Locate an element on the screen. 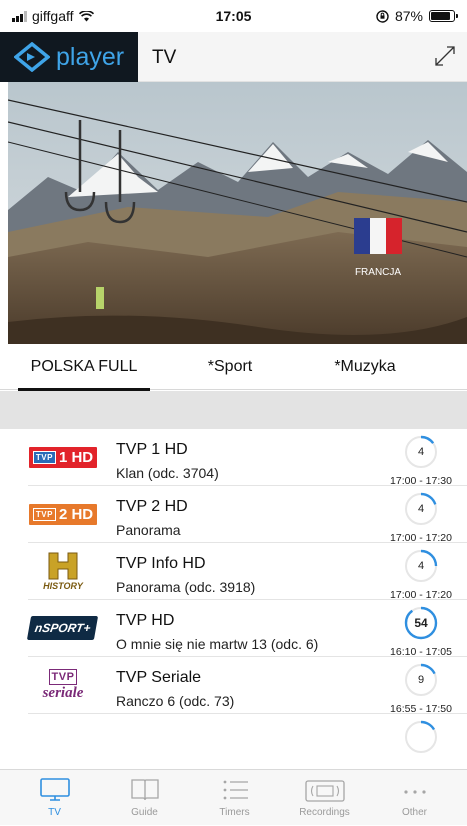 This screenshot has width=467, height=826. channel-name: TVP 2 HD is located at coordinates (152, 506).